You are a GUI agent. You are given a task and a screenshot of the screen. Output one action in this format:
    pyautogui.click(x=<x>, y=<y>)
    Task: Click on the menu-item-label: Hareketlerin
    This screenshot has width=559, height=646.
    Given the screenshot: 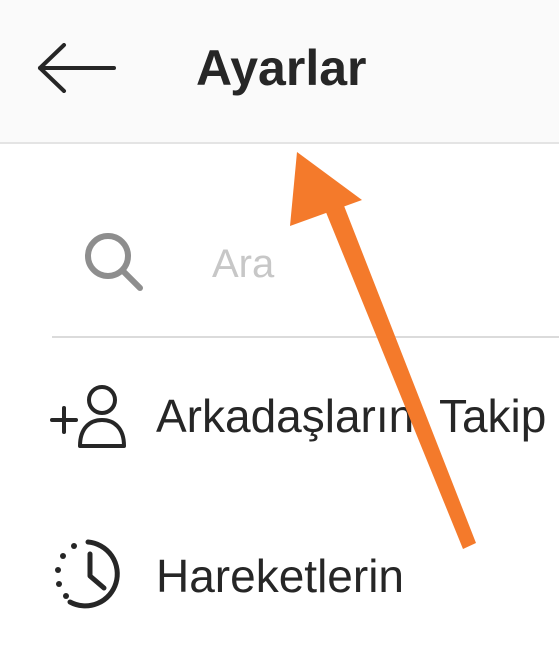 What is the action you would take?
    pyautogui.click(x=280, y=576)
    